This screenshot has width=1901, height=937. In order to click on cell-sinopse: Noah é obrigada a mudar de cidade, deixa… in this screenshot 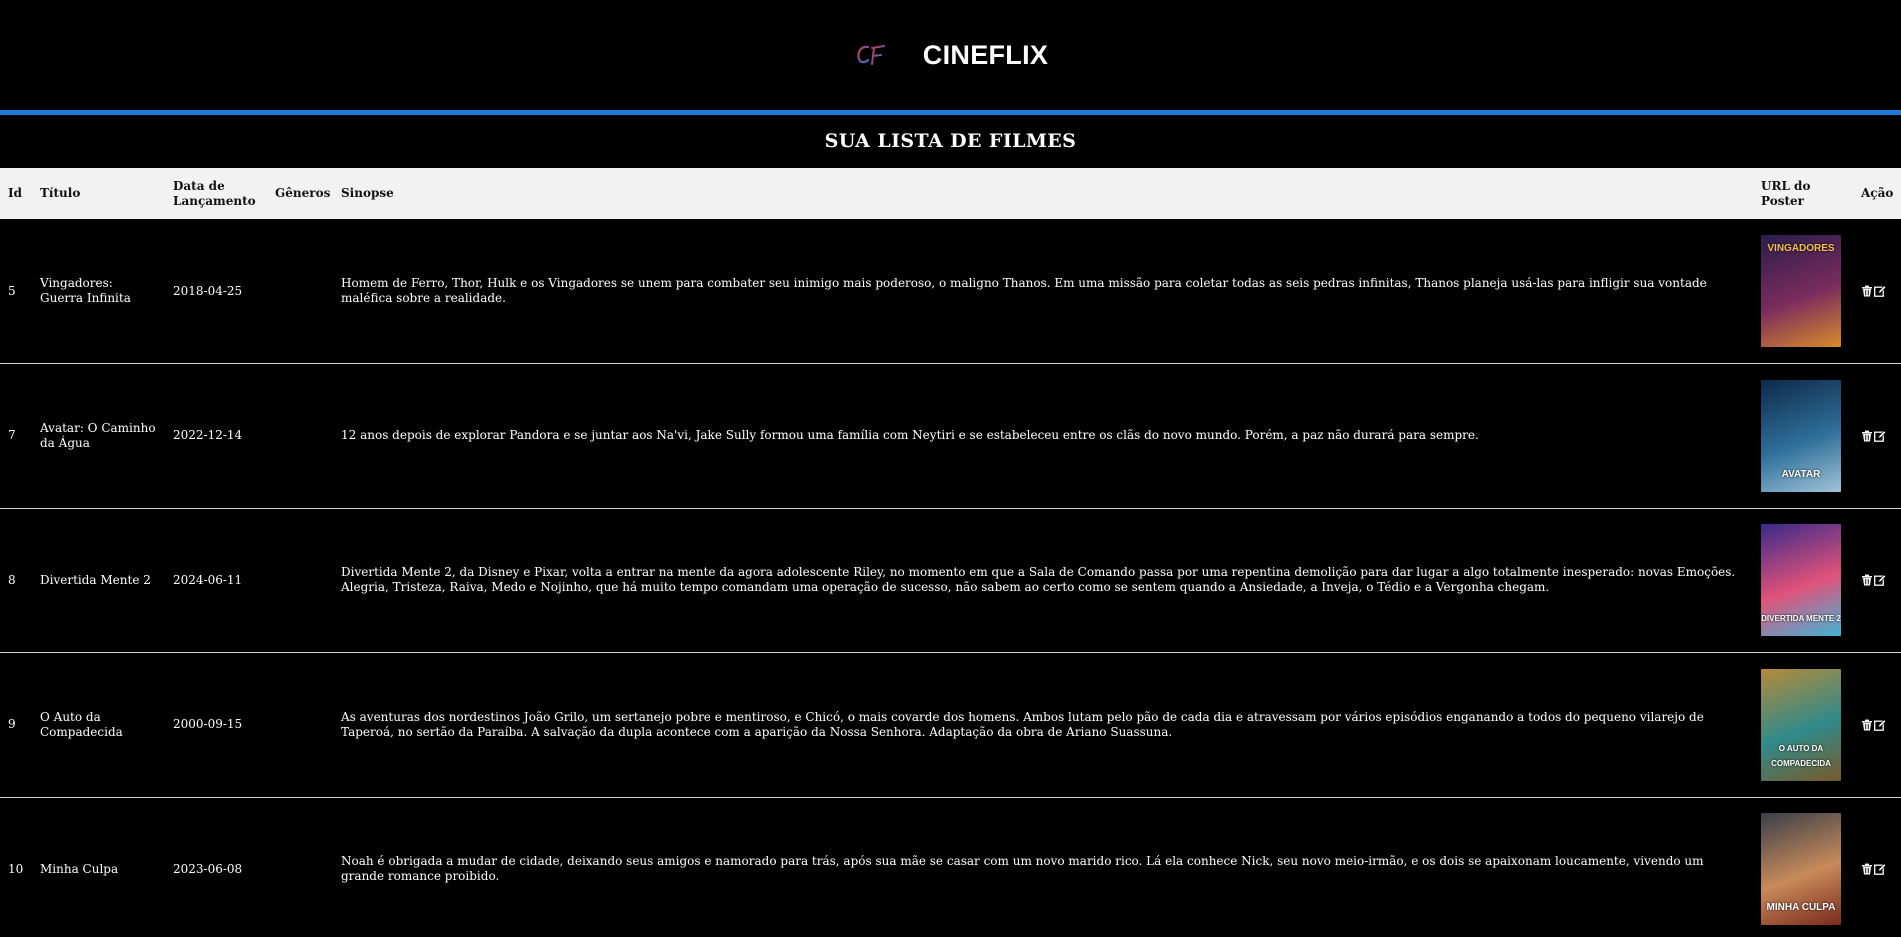, I will do `click(1022, 869)`.